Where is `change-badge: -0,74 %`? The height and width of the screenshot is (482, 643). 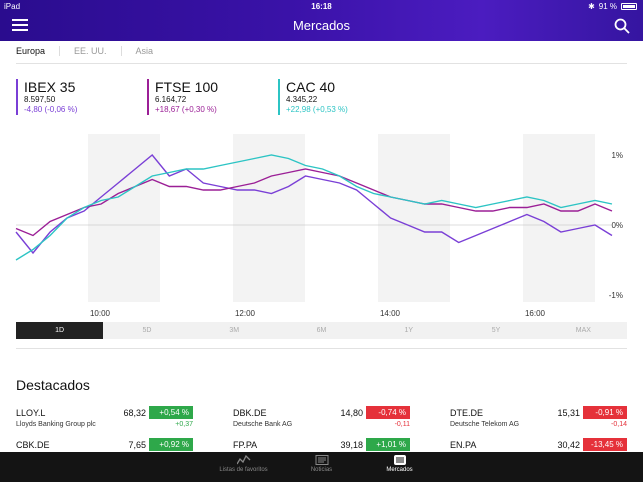 change-badge: -0,74 % is located at coordinates (388, 412).